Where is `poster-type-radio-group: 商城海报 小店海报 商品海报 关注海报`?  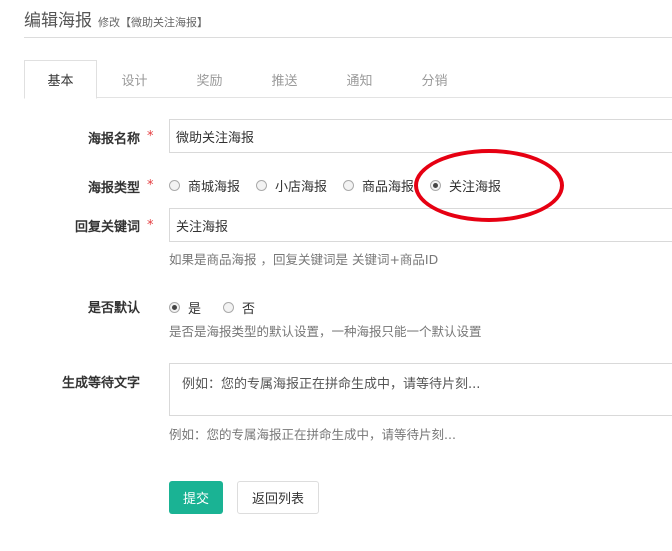 poster-type-radio-group: 商城海报 小店海报 商品海报 关注海报 is located at coordinates (343, 185).